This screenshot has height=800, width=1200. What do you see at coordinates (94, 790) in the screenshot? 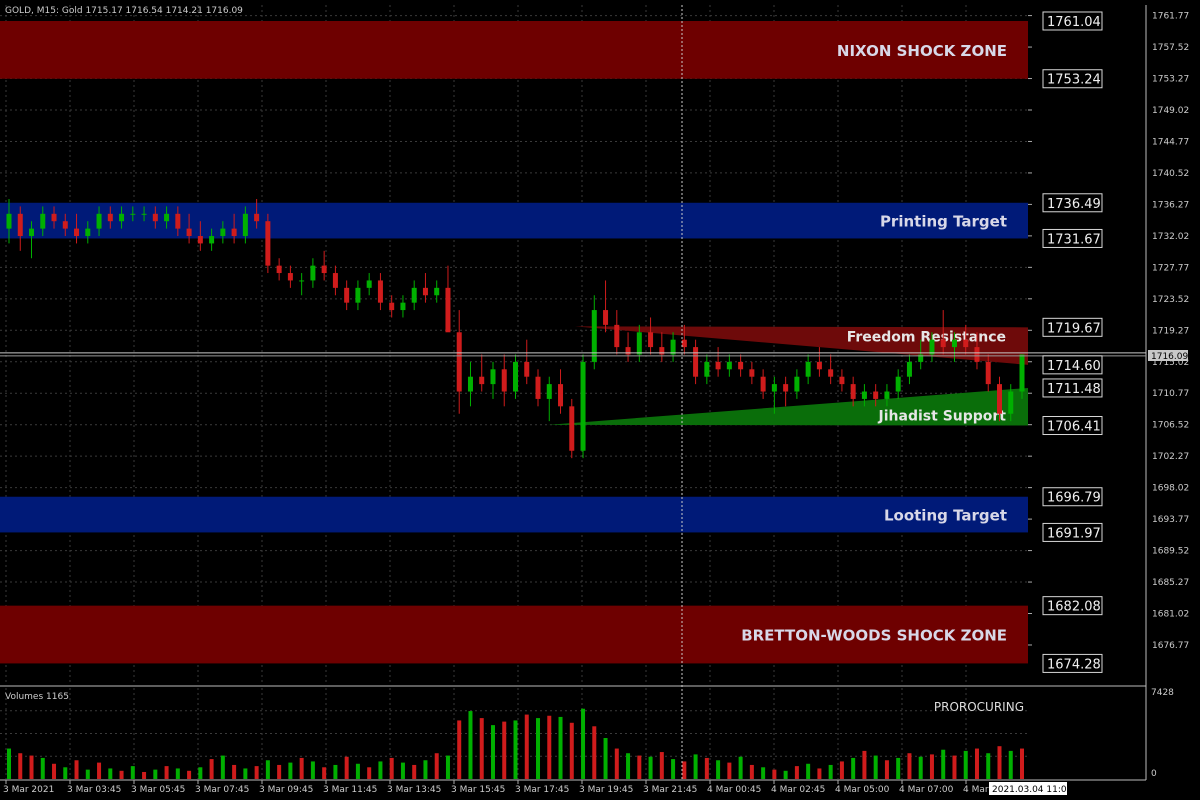
I see `x-tick-label: 3 Mar 03:45` at bounding box center [94, 790].